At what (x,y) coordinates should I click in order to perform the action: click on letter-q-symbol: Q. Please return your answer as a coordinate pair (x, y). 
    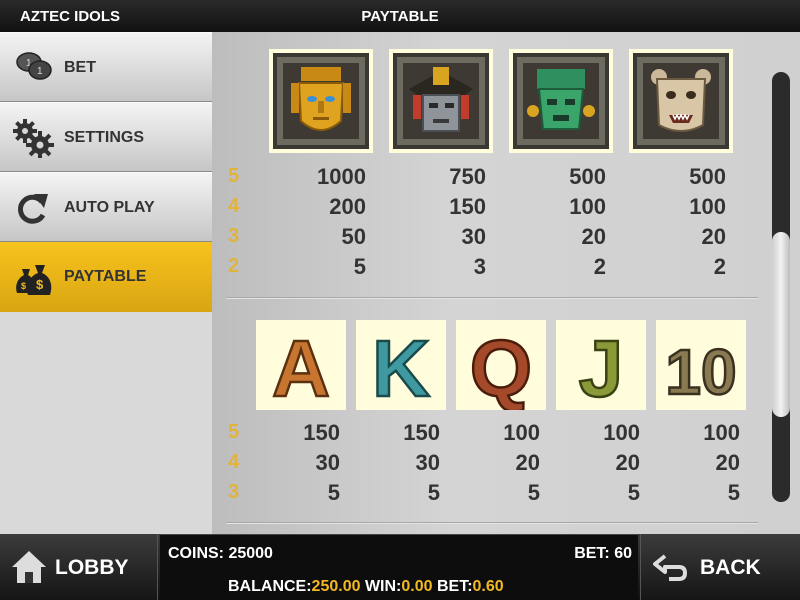
    Looking at the image, I should click on (501, 367).